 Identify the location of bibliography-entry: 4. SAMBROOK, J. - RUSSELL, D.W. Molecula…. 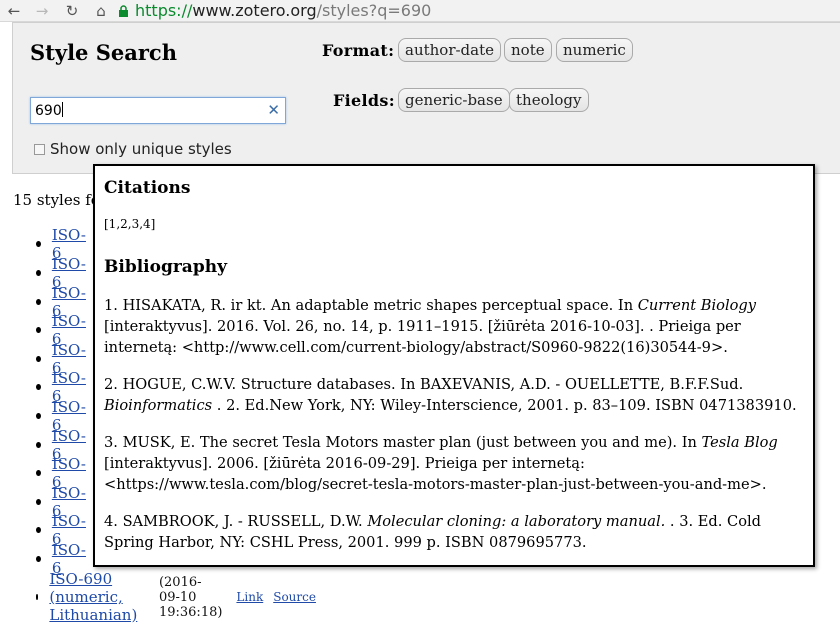
(432, 532).